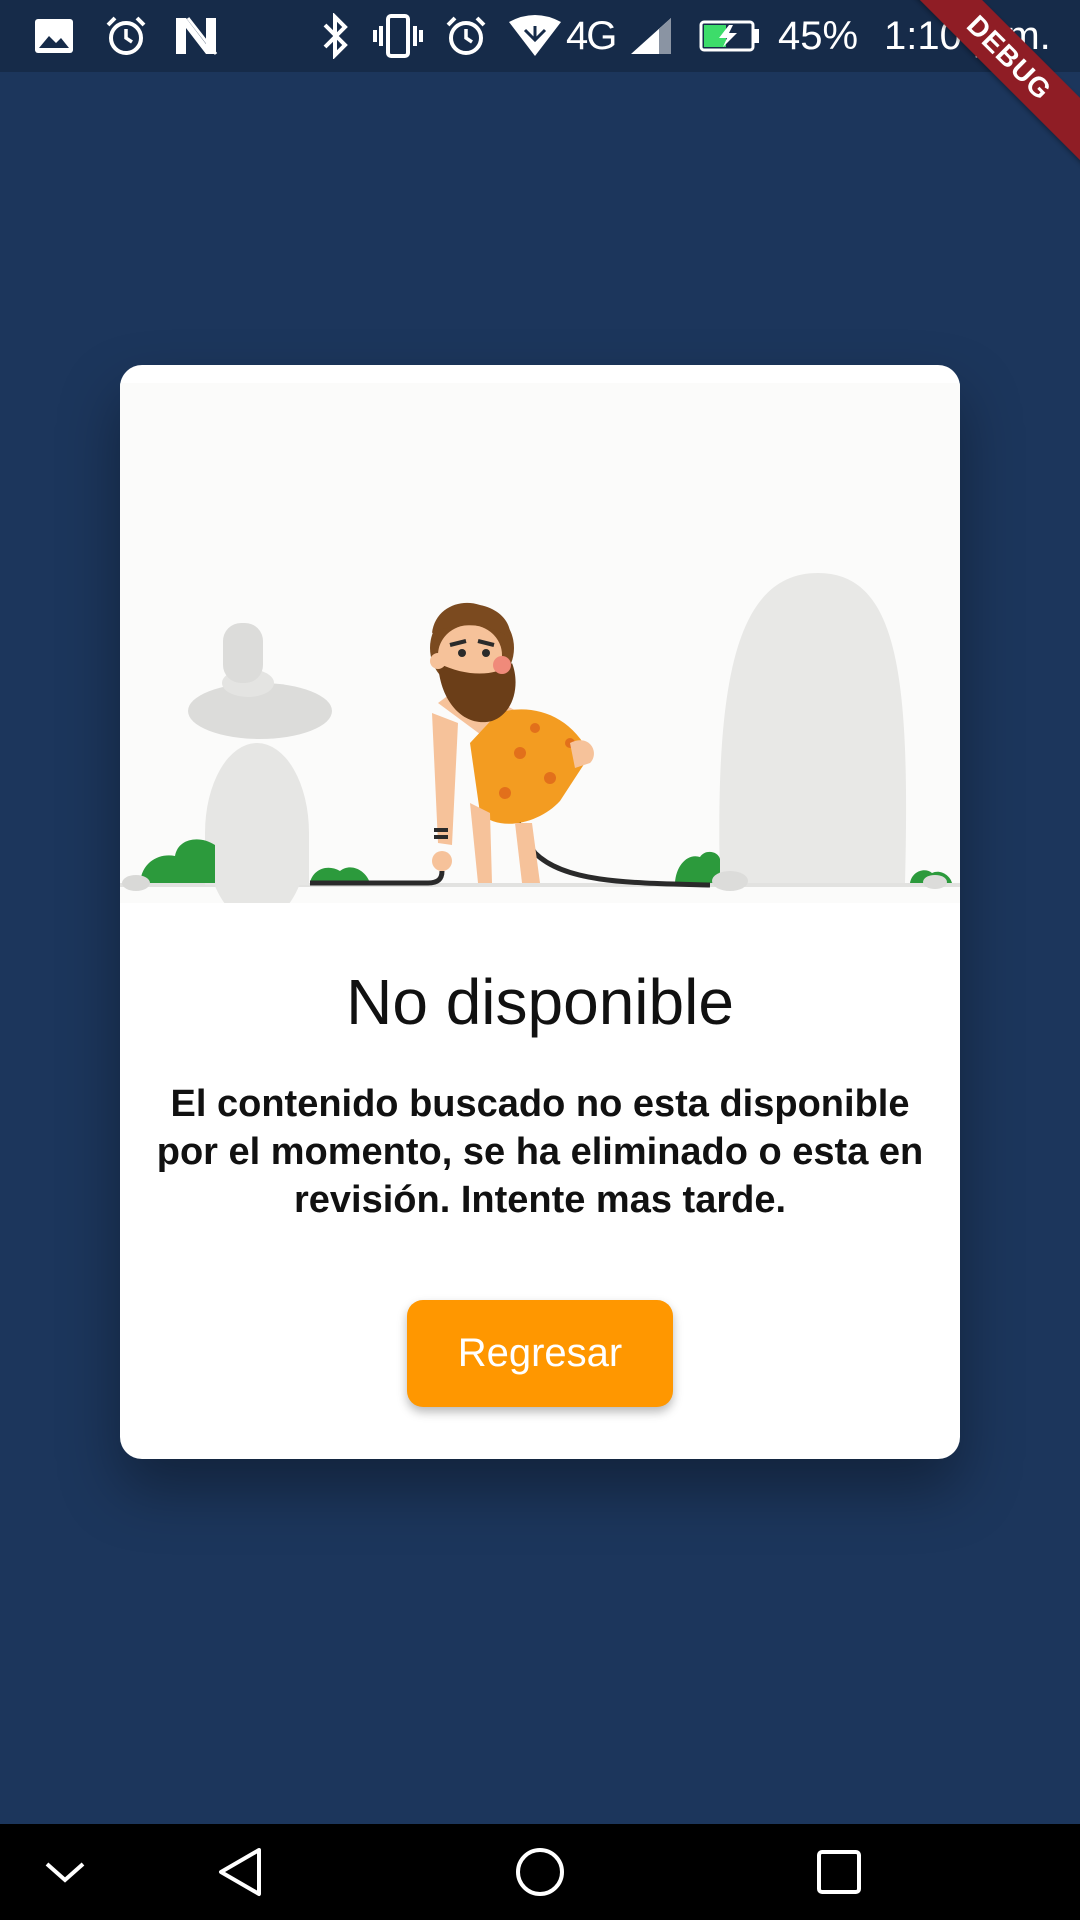 The height and width of the screenshot is (1920, 1080). Describe the element at coordinates (818, 36) in the screenshot. I see `battery-percent: 45%` at that location.